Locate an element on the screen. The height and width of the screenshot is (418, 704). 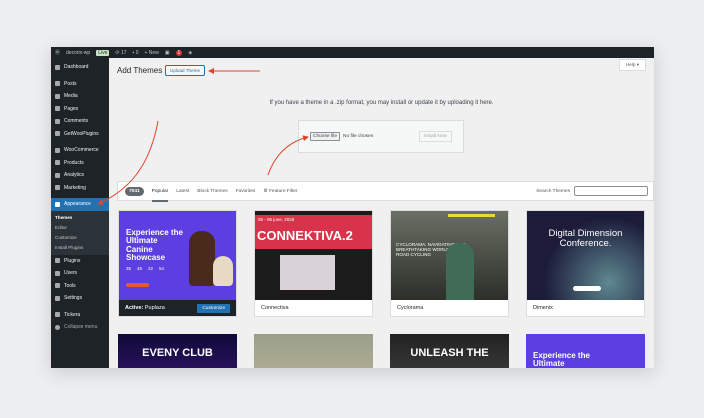
sidebar-item-comments: Comments is located at coordinates (80, 121).